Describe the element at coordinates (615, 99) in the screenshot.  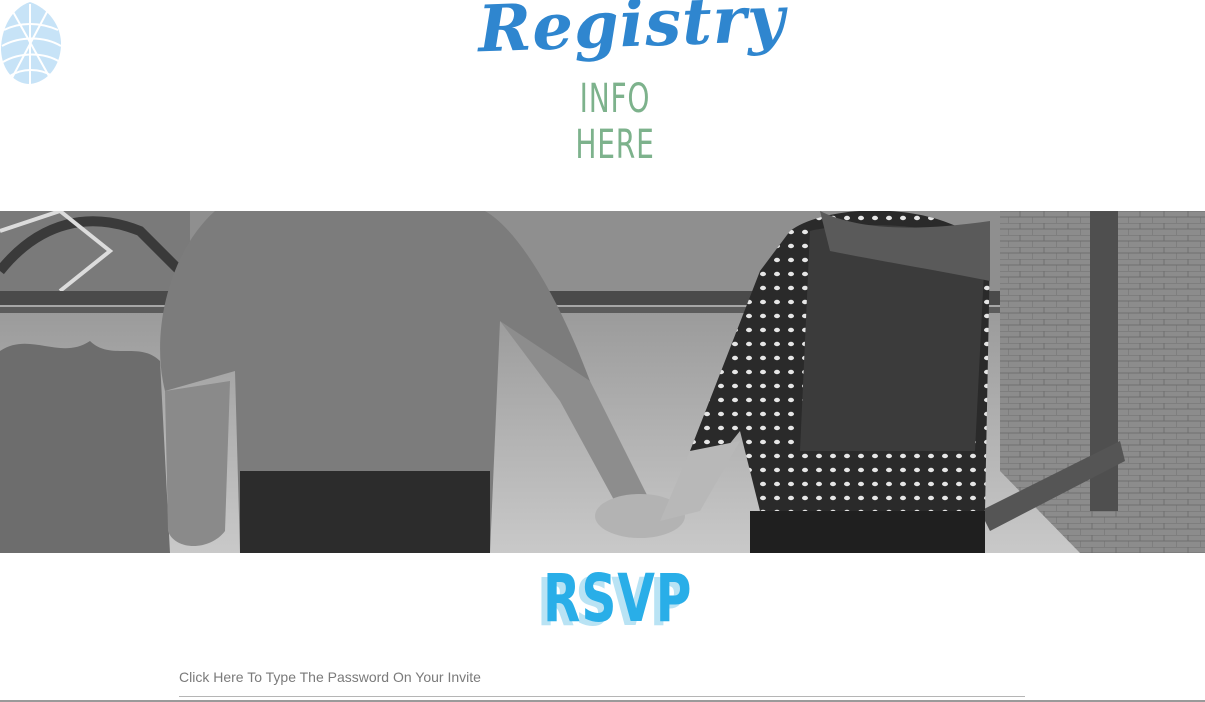
I see `info-line: INFO` at that location.